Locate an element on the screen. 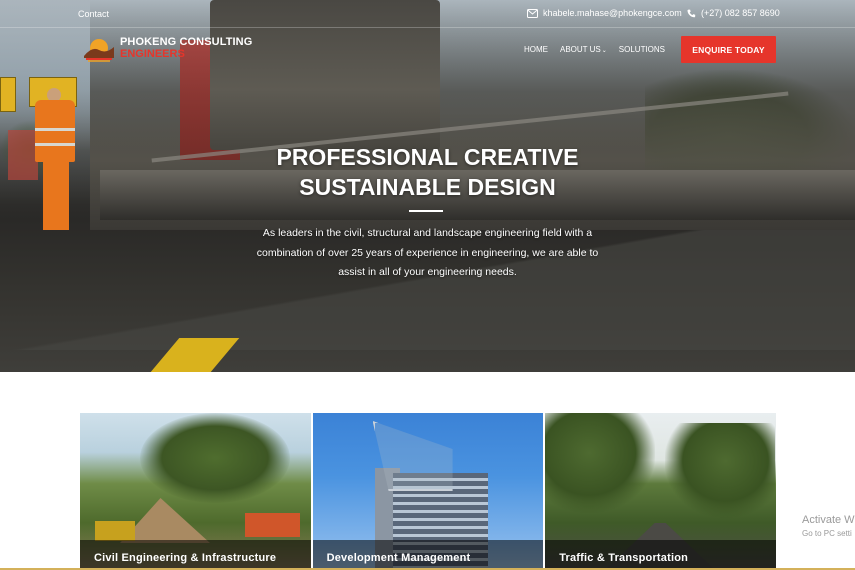 This screenshot has width=855, height=570. hero-title-line1: PROFESSIONAL CREATIVE is located at coordinates (427, 157).